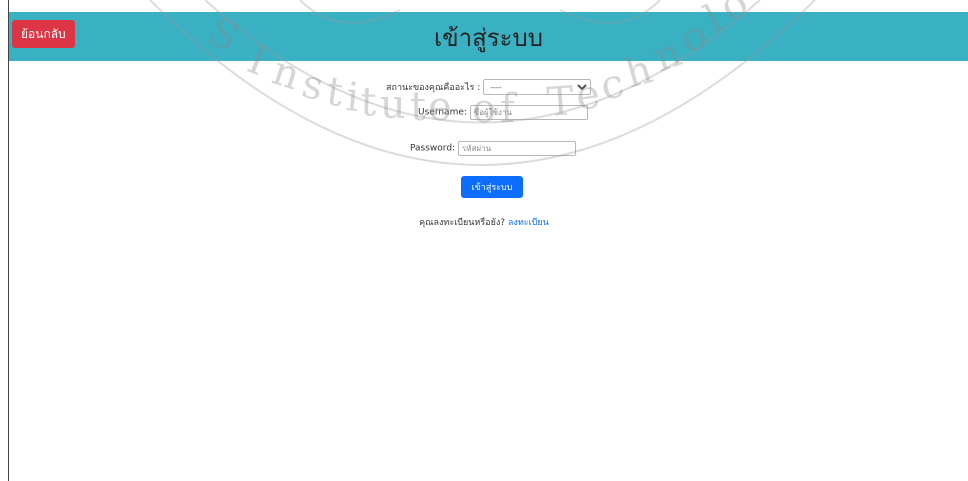 This screenshot has width=968, height=481. I want to click on svg-text: s, so click(313, 85).